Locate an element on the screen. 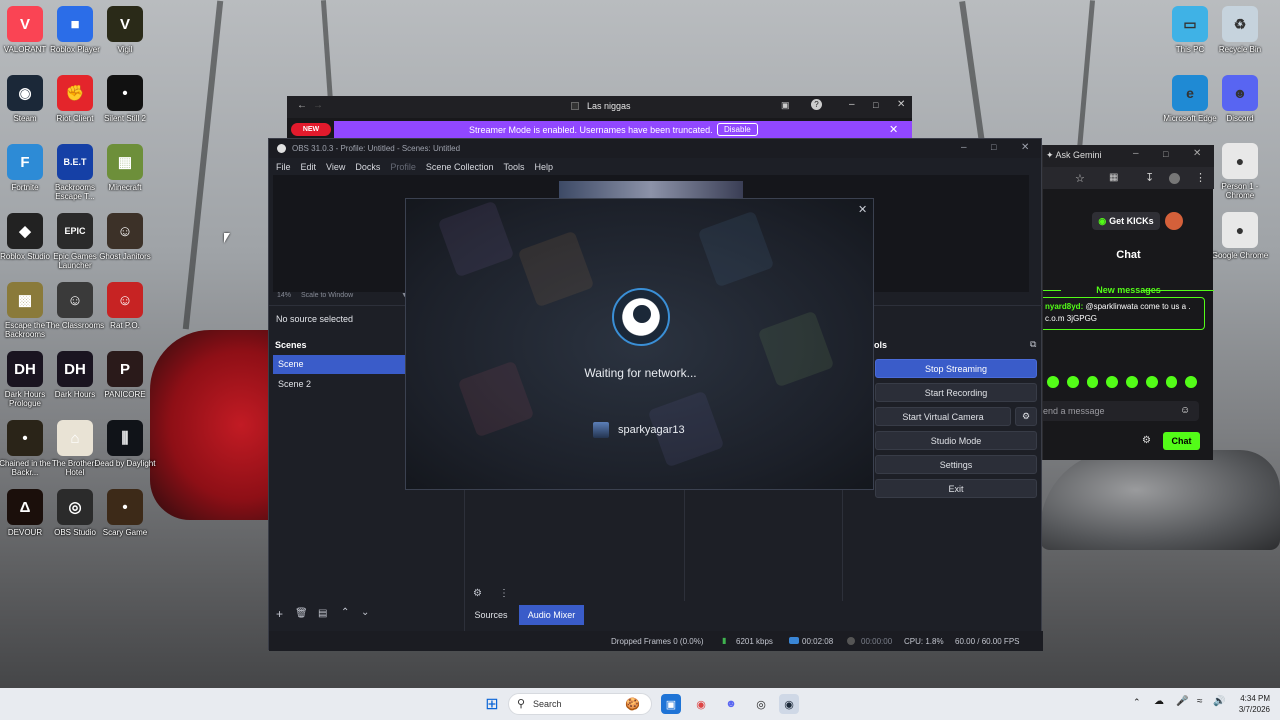 The image size is (1280, 720). desktop-icon: • Silent Still 2 is located at coordinates (125, 109).